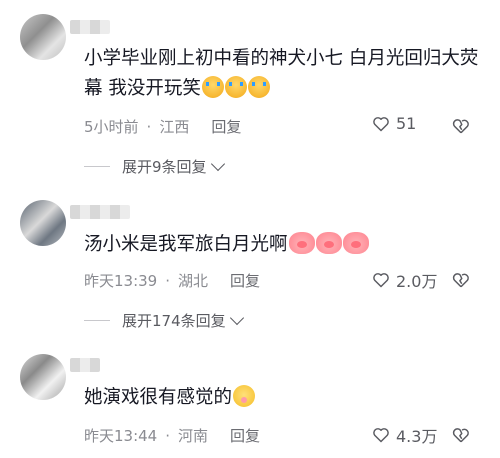  I want to click on expand-replies-label: 展开9条回复, so click(164, 167).